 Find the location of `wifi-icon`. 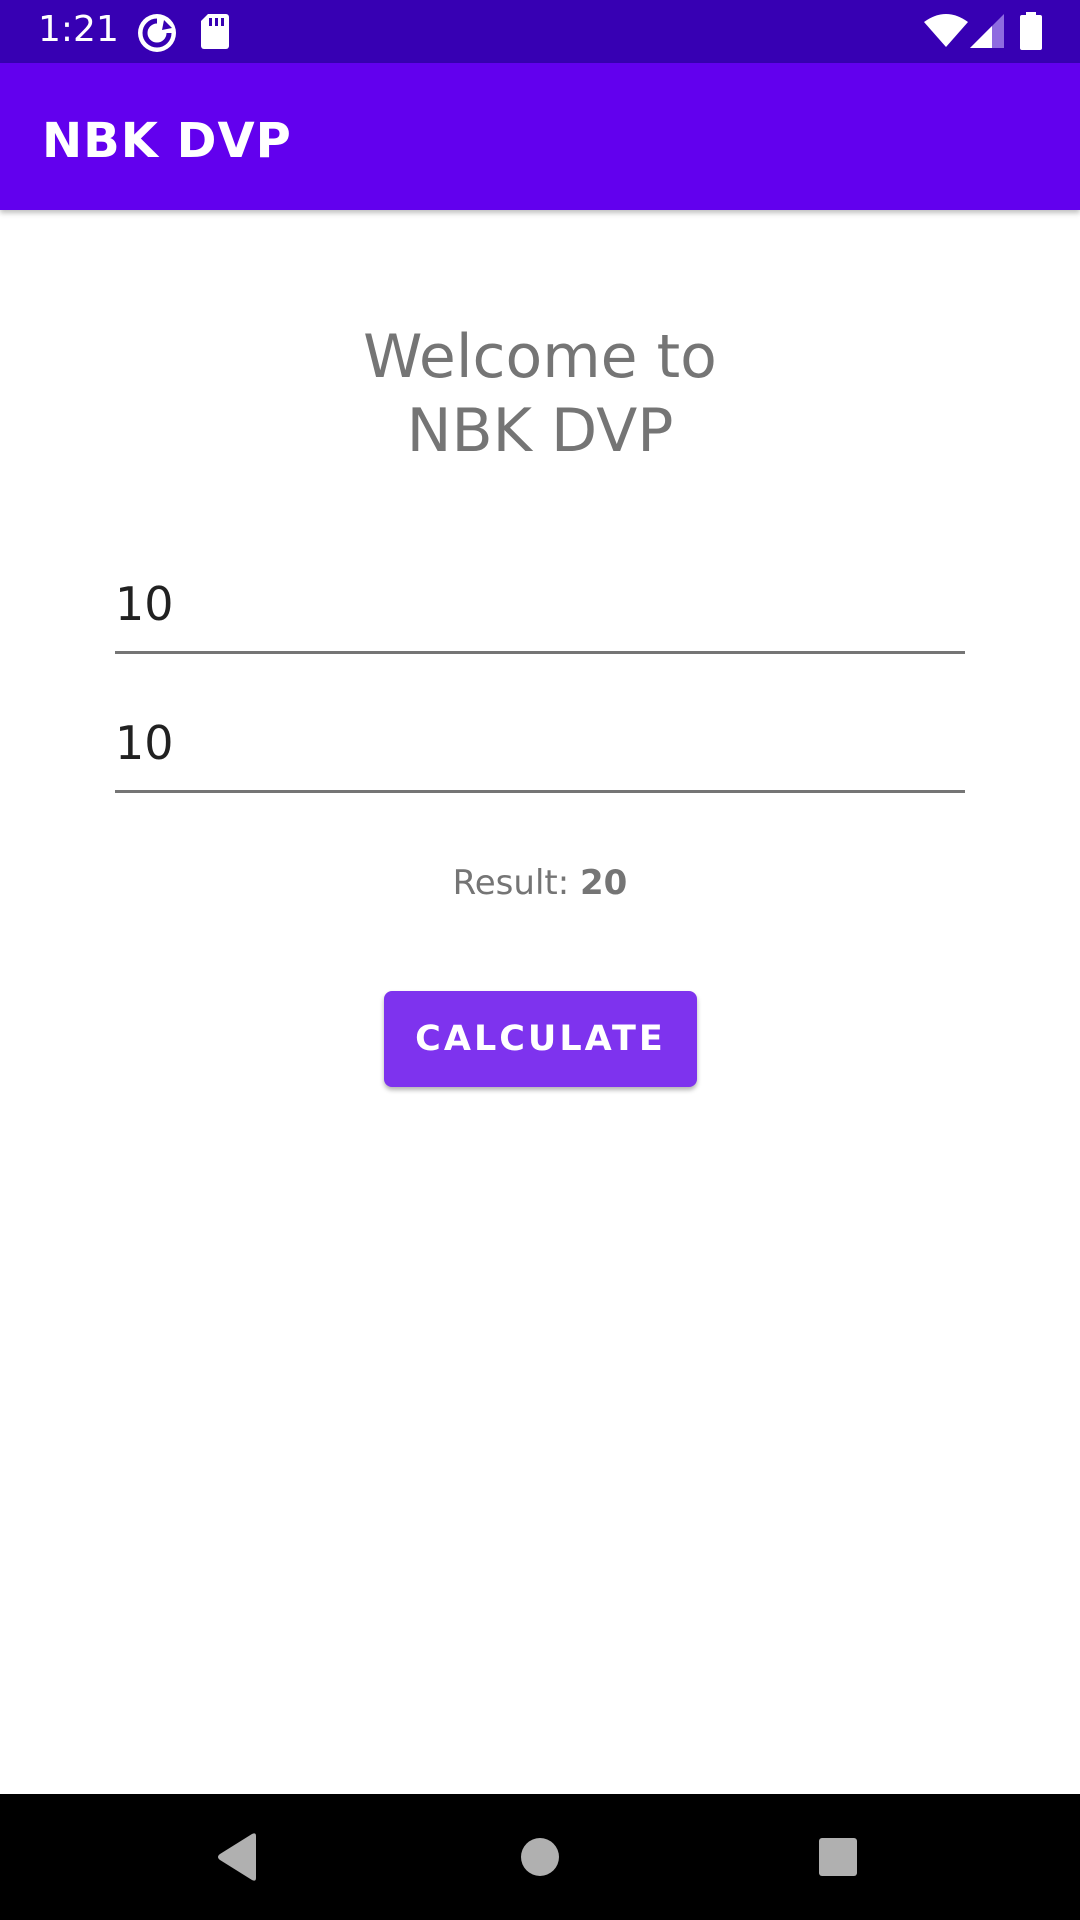

wifi-icon is located at coordinates (946, 33).